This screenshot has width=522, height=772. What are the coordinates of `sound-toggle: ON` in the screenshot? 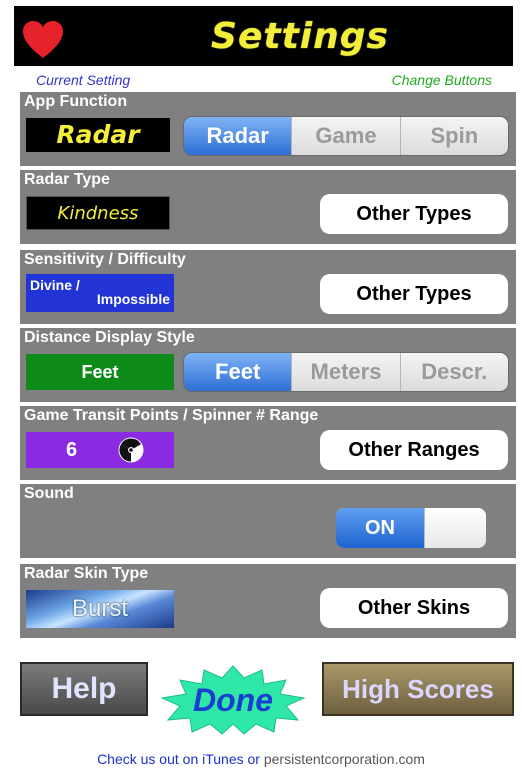 It's located at (411, 528).